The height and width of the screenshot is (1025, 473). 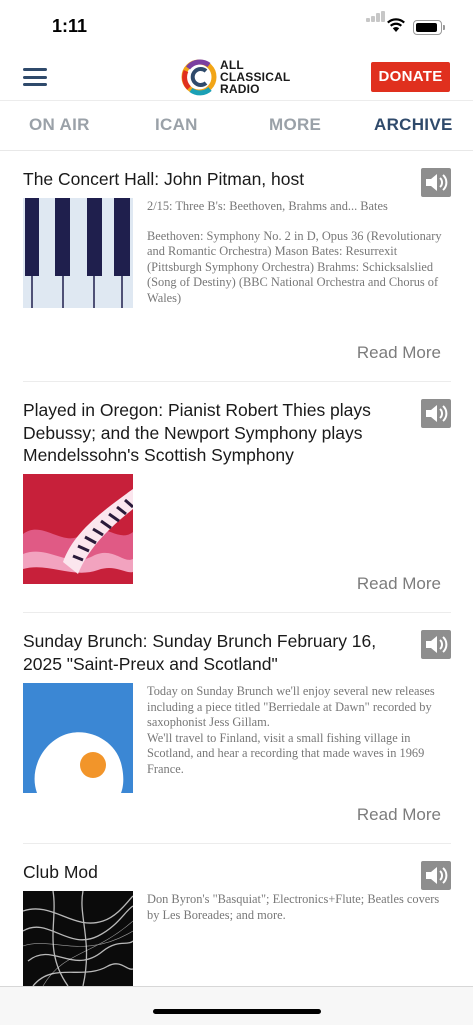 I want to click on battery-icon, so click(x=429, y=27).